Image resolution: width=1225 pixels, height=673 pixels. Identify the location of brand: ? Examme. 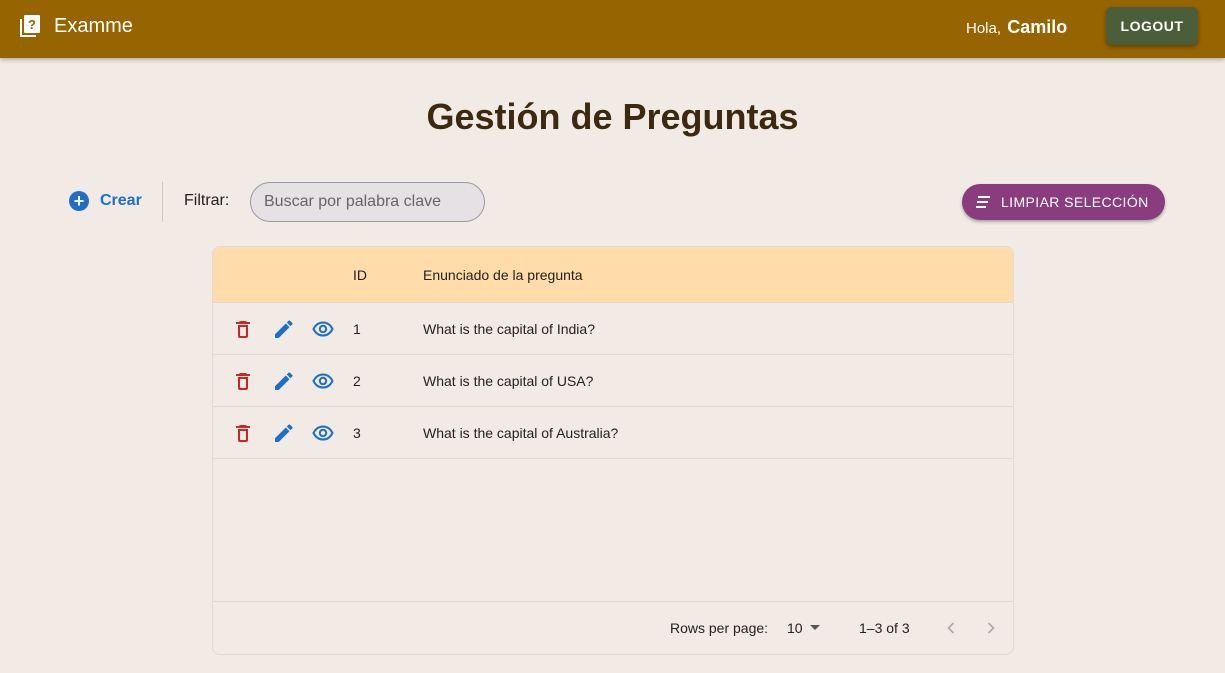
(76, 26).